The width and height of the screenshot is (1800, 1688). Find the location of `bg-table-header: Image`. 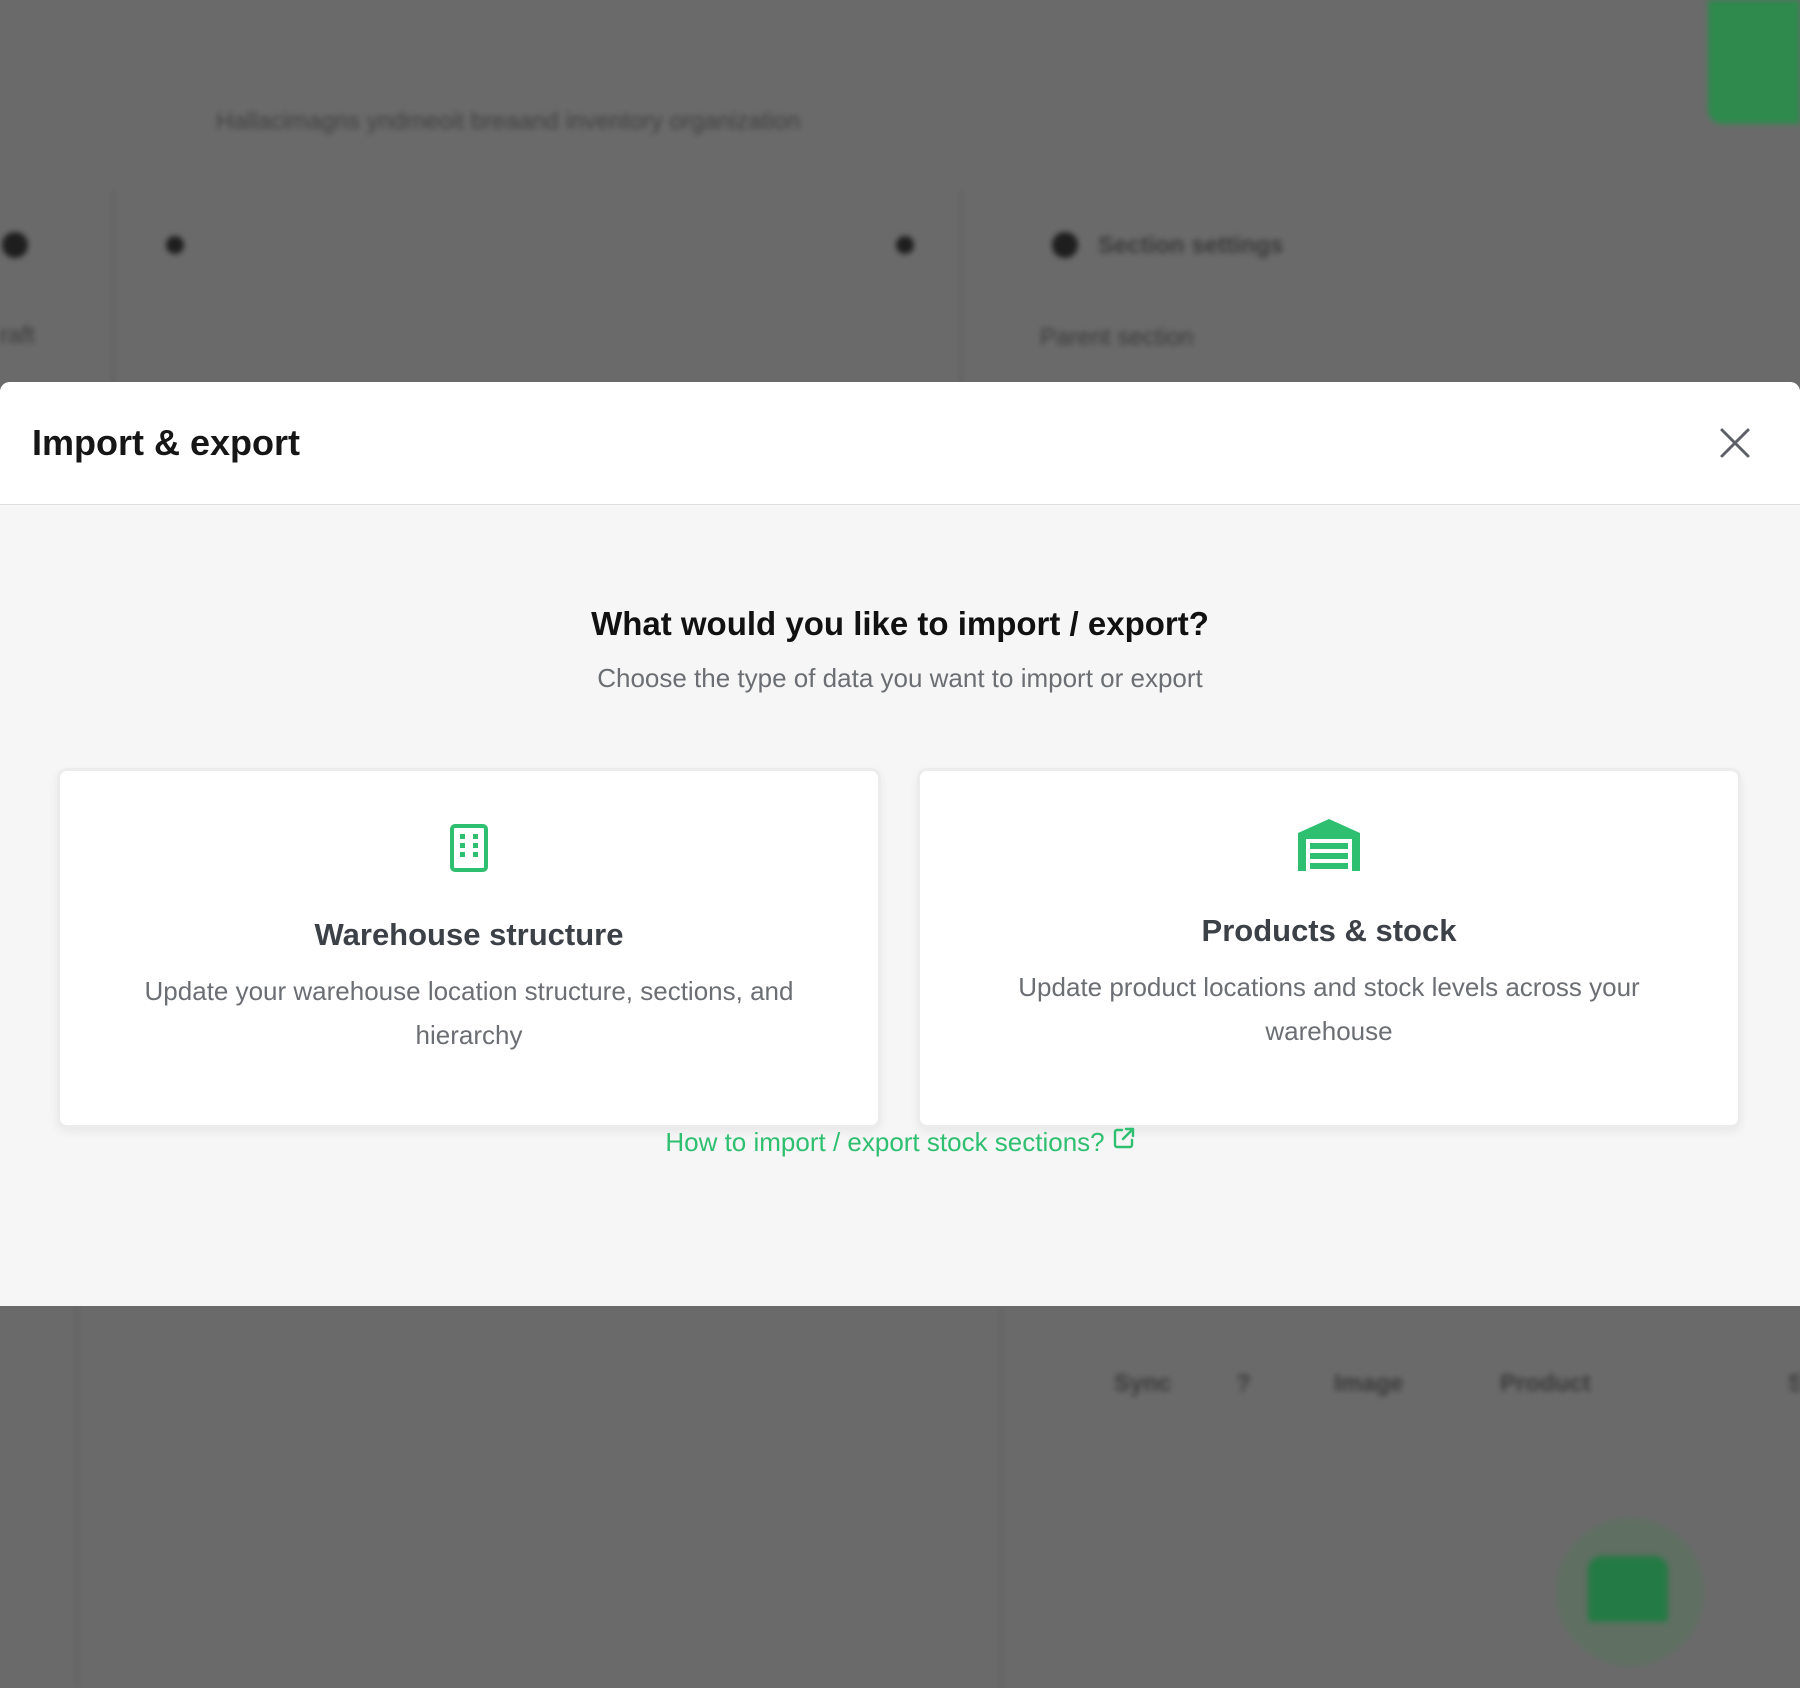

bg-table-header: Image is located at coordinates (1369, 1383).